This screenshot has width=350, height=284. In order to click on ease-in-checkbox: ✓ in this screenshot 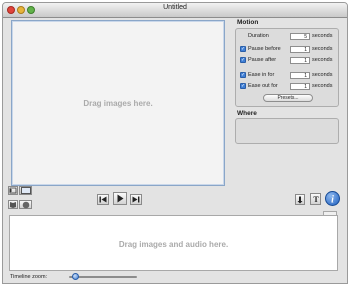, I will do `click(243, 75)`.